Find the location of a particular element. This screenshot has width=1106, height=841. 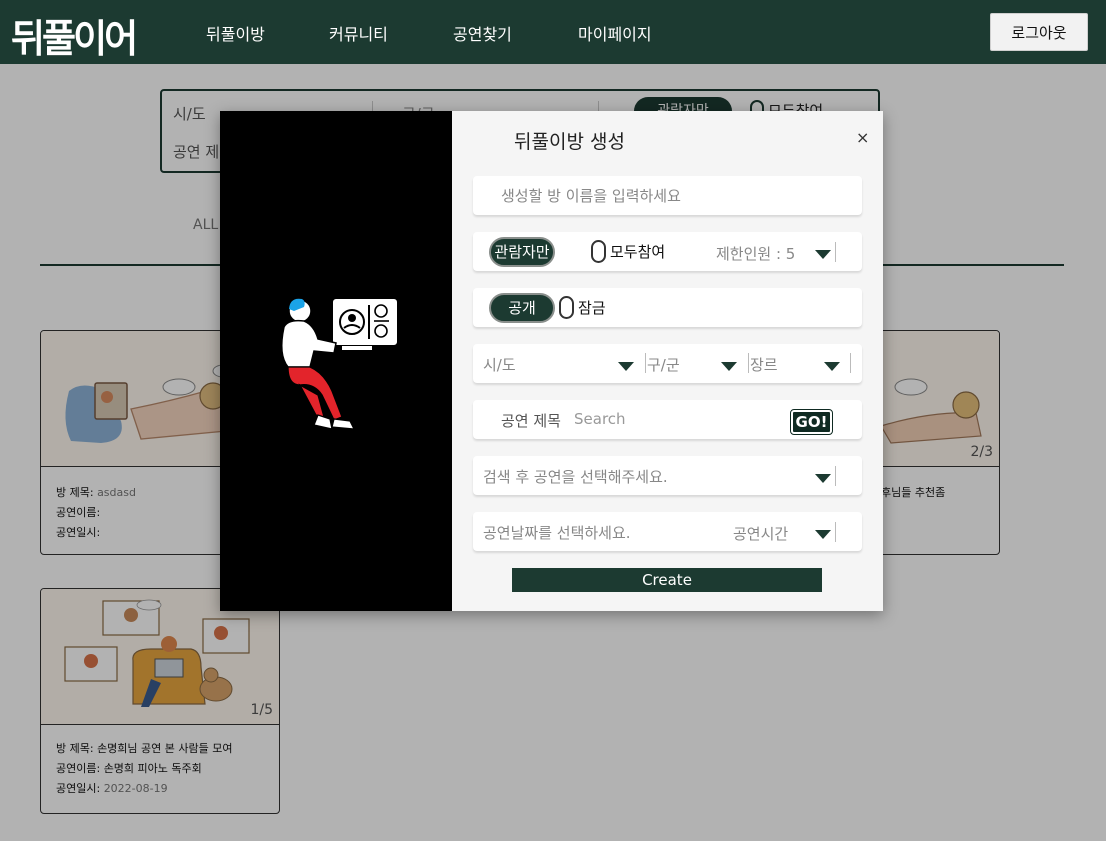

top-header: 뒤풀이어 뒤풀이방 커뮤니티 공연찾기 마이페이지 로그아웃 is located at coordinates (553, 32).